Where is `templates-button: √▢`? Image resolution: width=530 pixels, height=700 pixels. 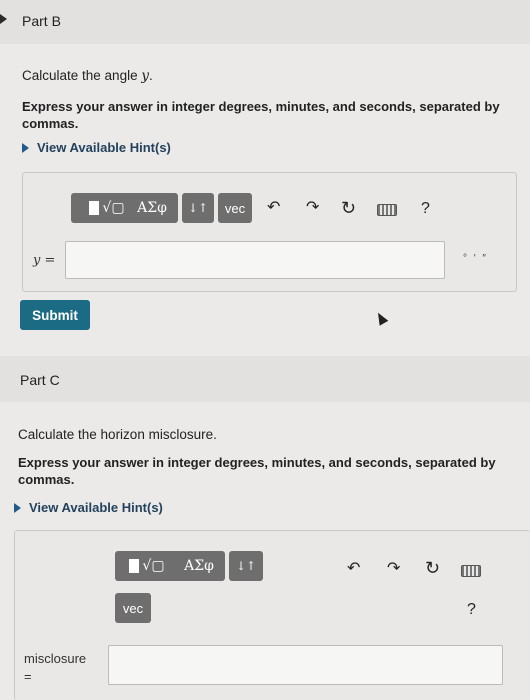
templates-button: √▢ is located at coordinates (147, 566).